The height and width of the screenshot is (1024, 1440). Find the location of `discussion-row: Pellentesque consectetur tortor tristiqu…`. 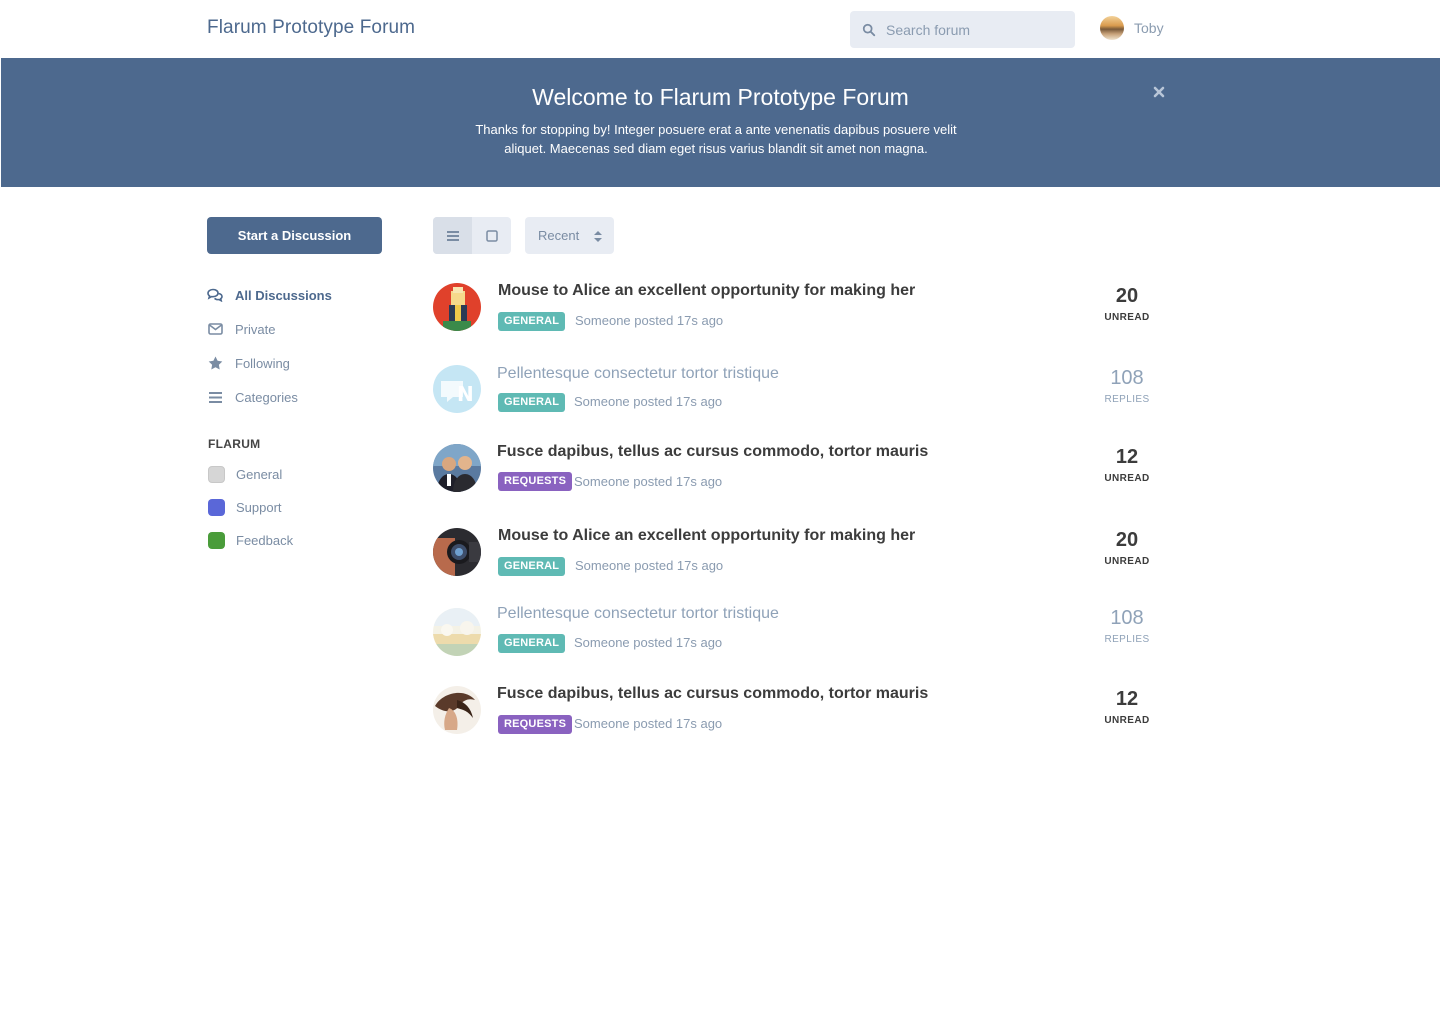

discussion-row: Pellentesque consectetur tortor tristiqu… is located at coordinates (803, 633).